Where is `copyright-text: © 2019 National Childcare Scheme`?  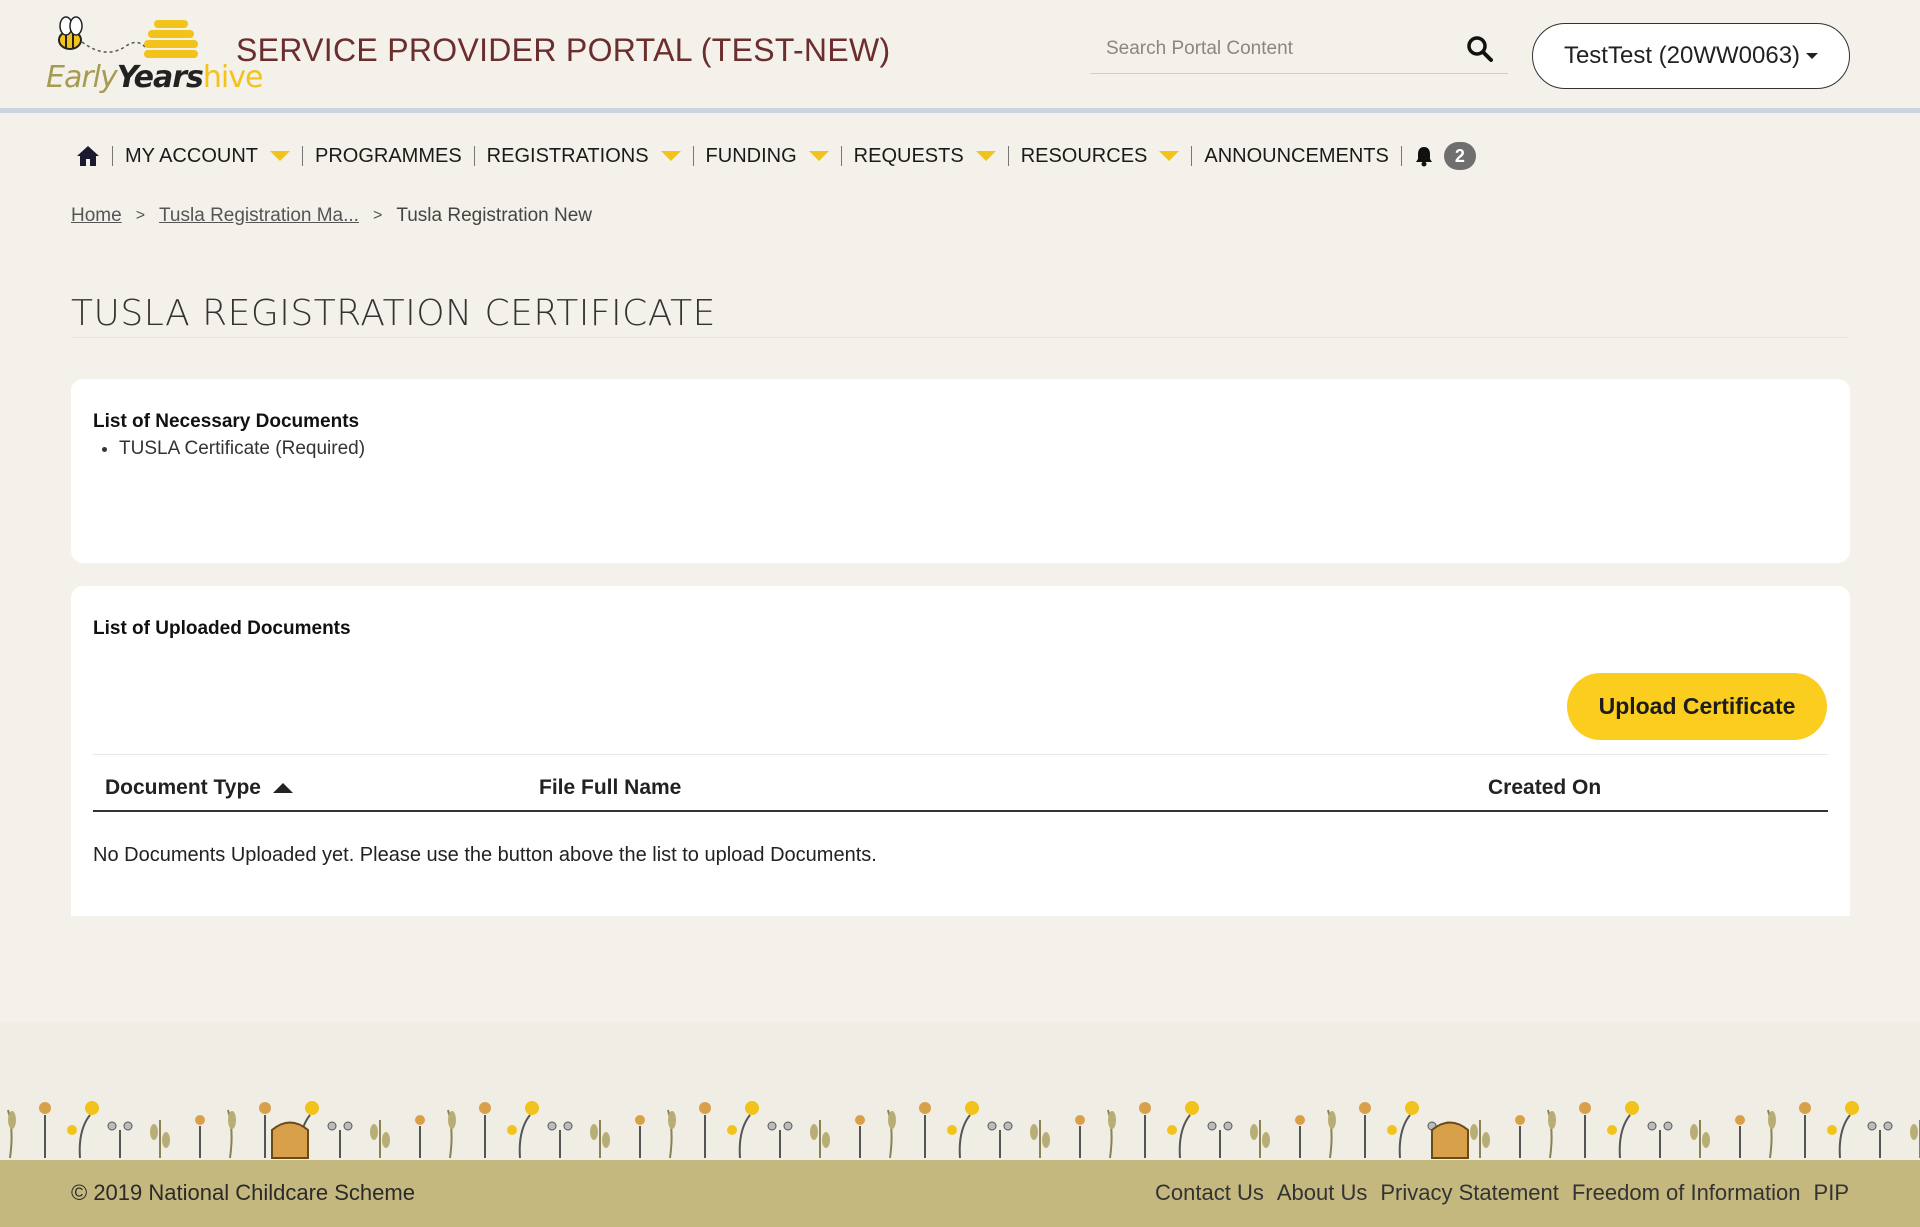
copyright-text: © 2019 National Childcare Scheme is located at coordinates (243, 1192).